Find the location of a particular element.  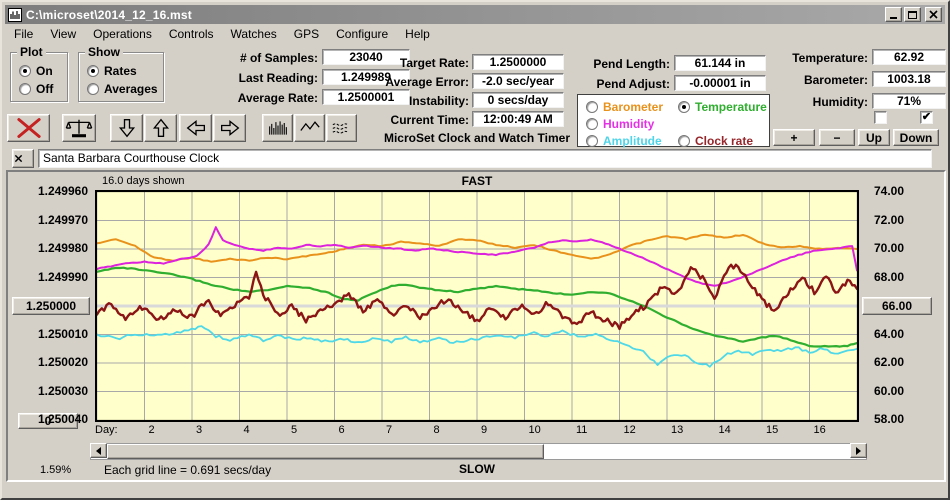

menu-item-configure: Configure is located at coordinates (362, 34).